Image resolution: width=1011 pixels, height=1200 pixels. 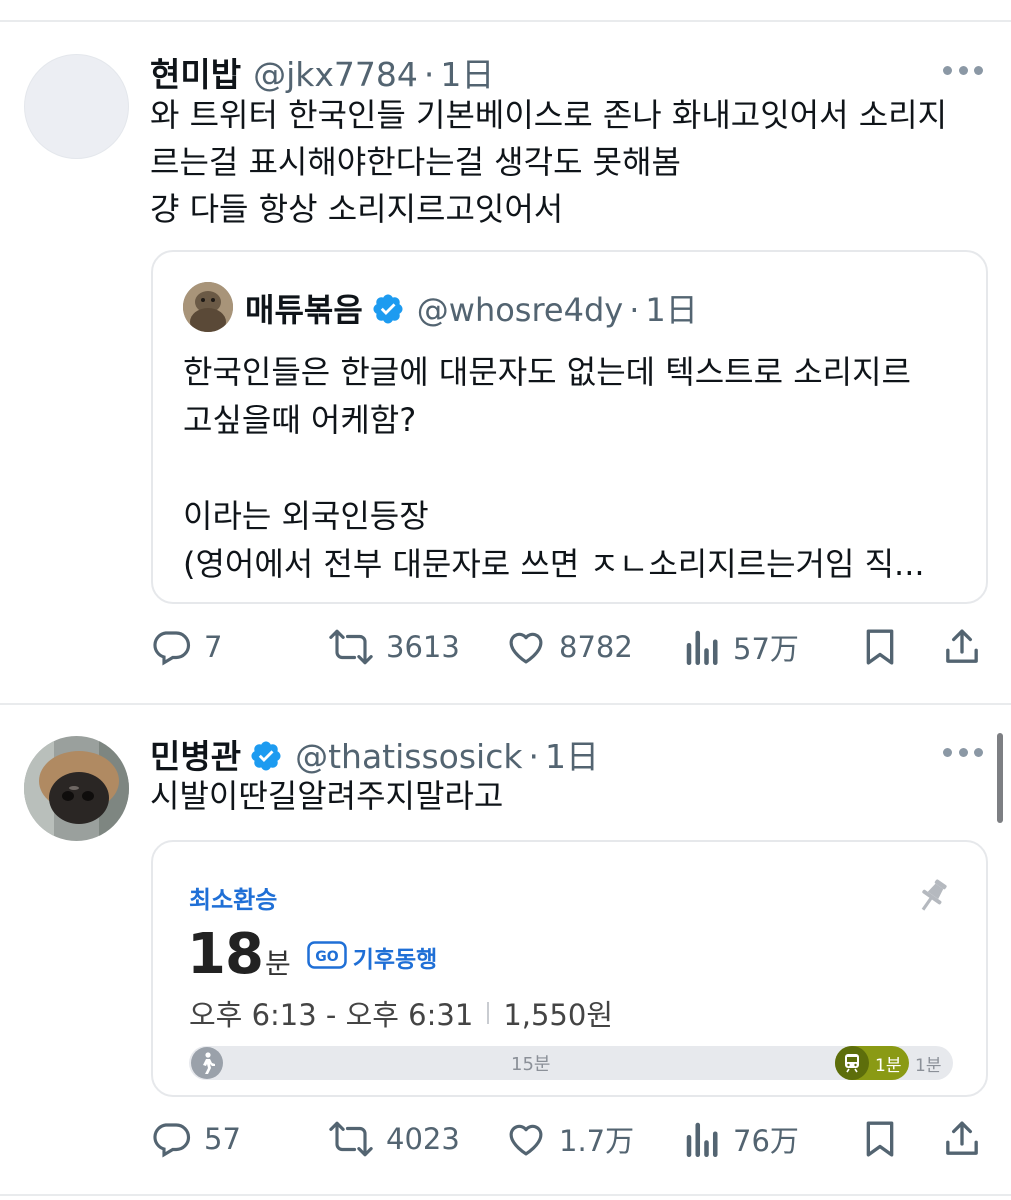 I want to click on tweet-header: 현미밥 @jkx7784 · 1日, so click(x=322, y=72).